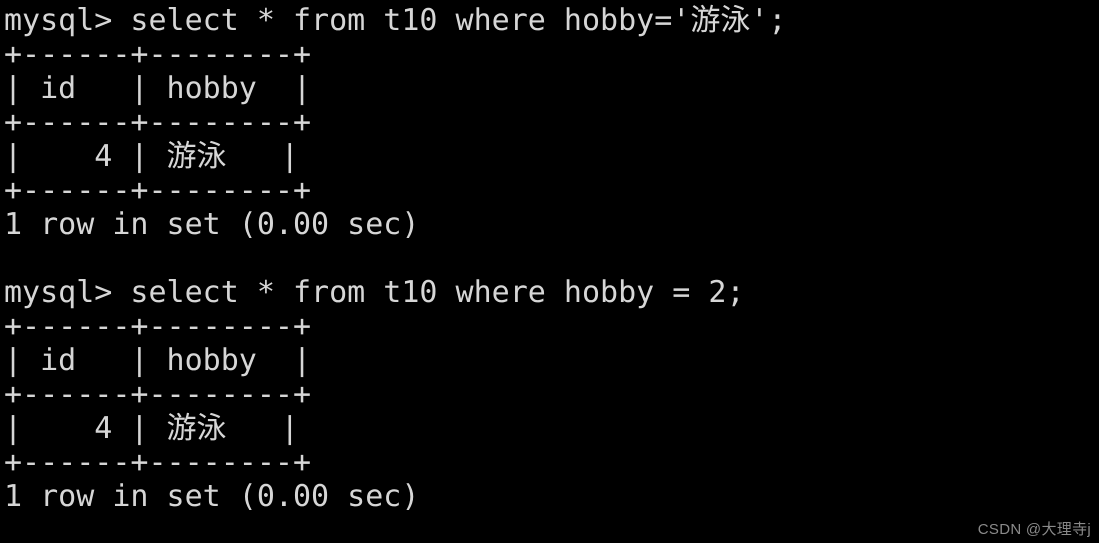 Image resolution: width=1099 pixels, height=543 pixels. Describe the element at coordinates (1034, 529) in the screenshot. I see `watermark: CSDN @大理寺j` at that location.